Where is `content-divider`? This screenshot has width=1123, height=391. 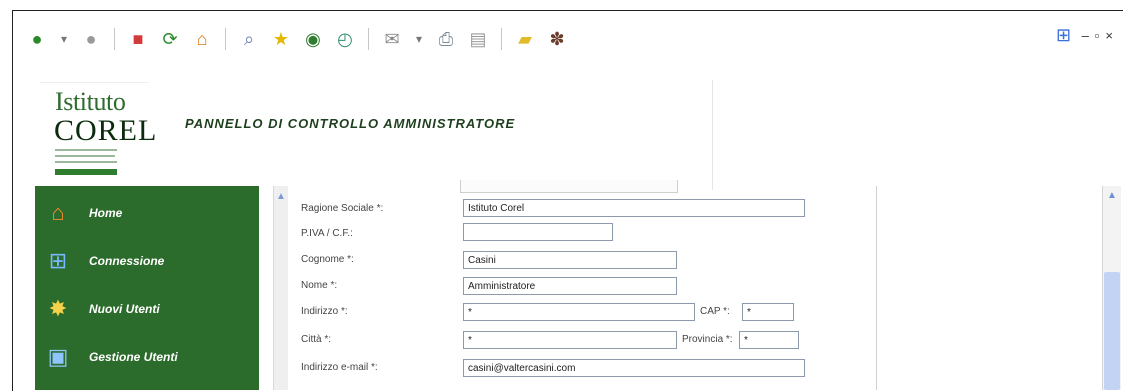 content-divider is located at coordinates (876, 288).